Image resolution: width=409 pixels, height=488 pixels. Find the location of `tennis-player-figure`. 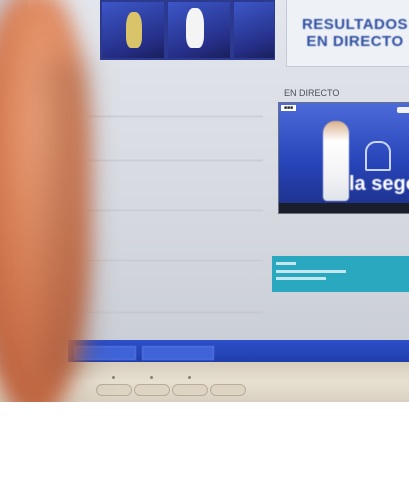

tennis-player-figure is located at coordinates (336, 161).